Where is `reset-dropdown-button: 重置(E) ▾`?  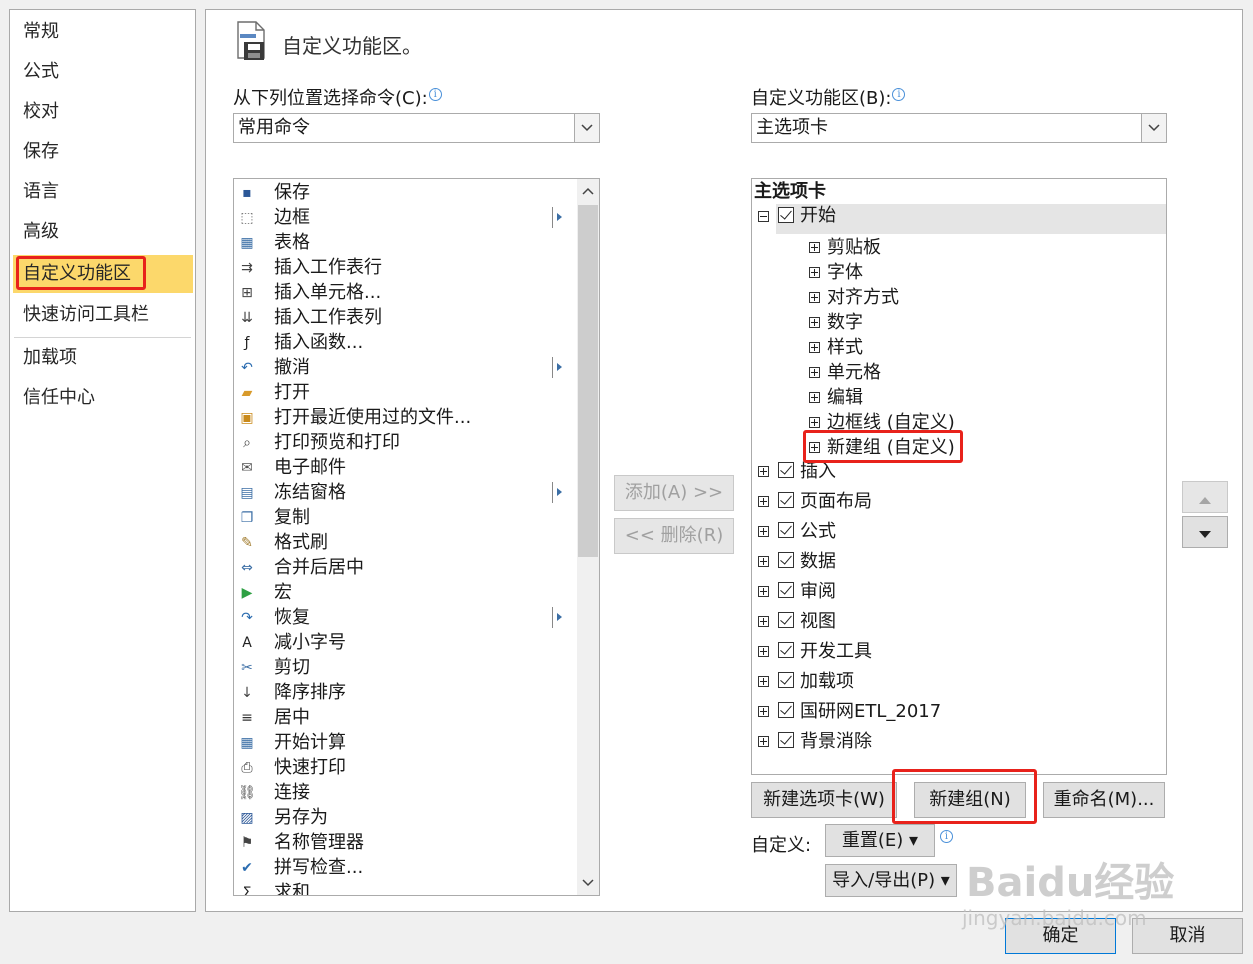
reset-dropdown-button: 重置(E) ▾ is located at coordinates (880, 840).